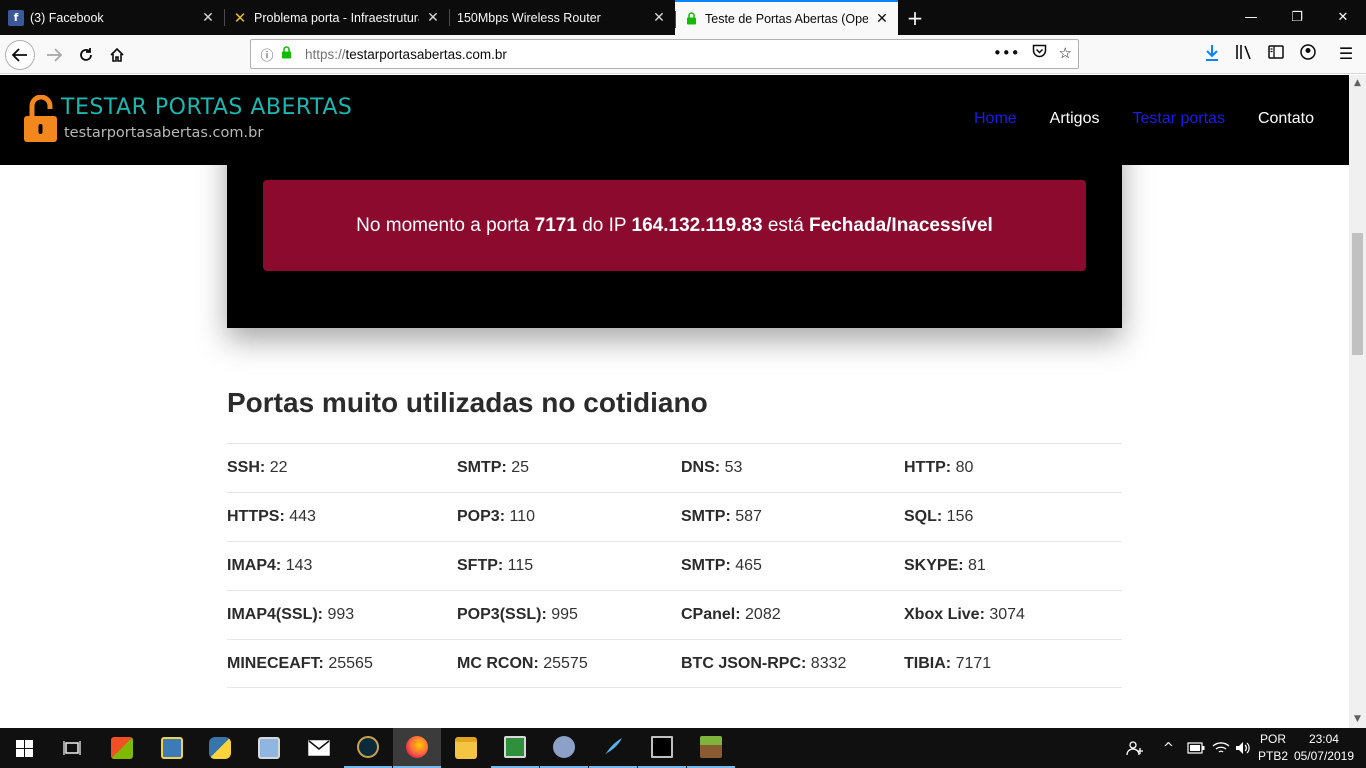 The height and width of the screenshot is (768, 1366). I want to click on reload-icon, so click(86, 55).